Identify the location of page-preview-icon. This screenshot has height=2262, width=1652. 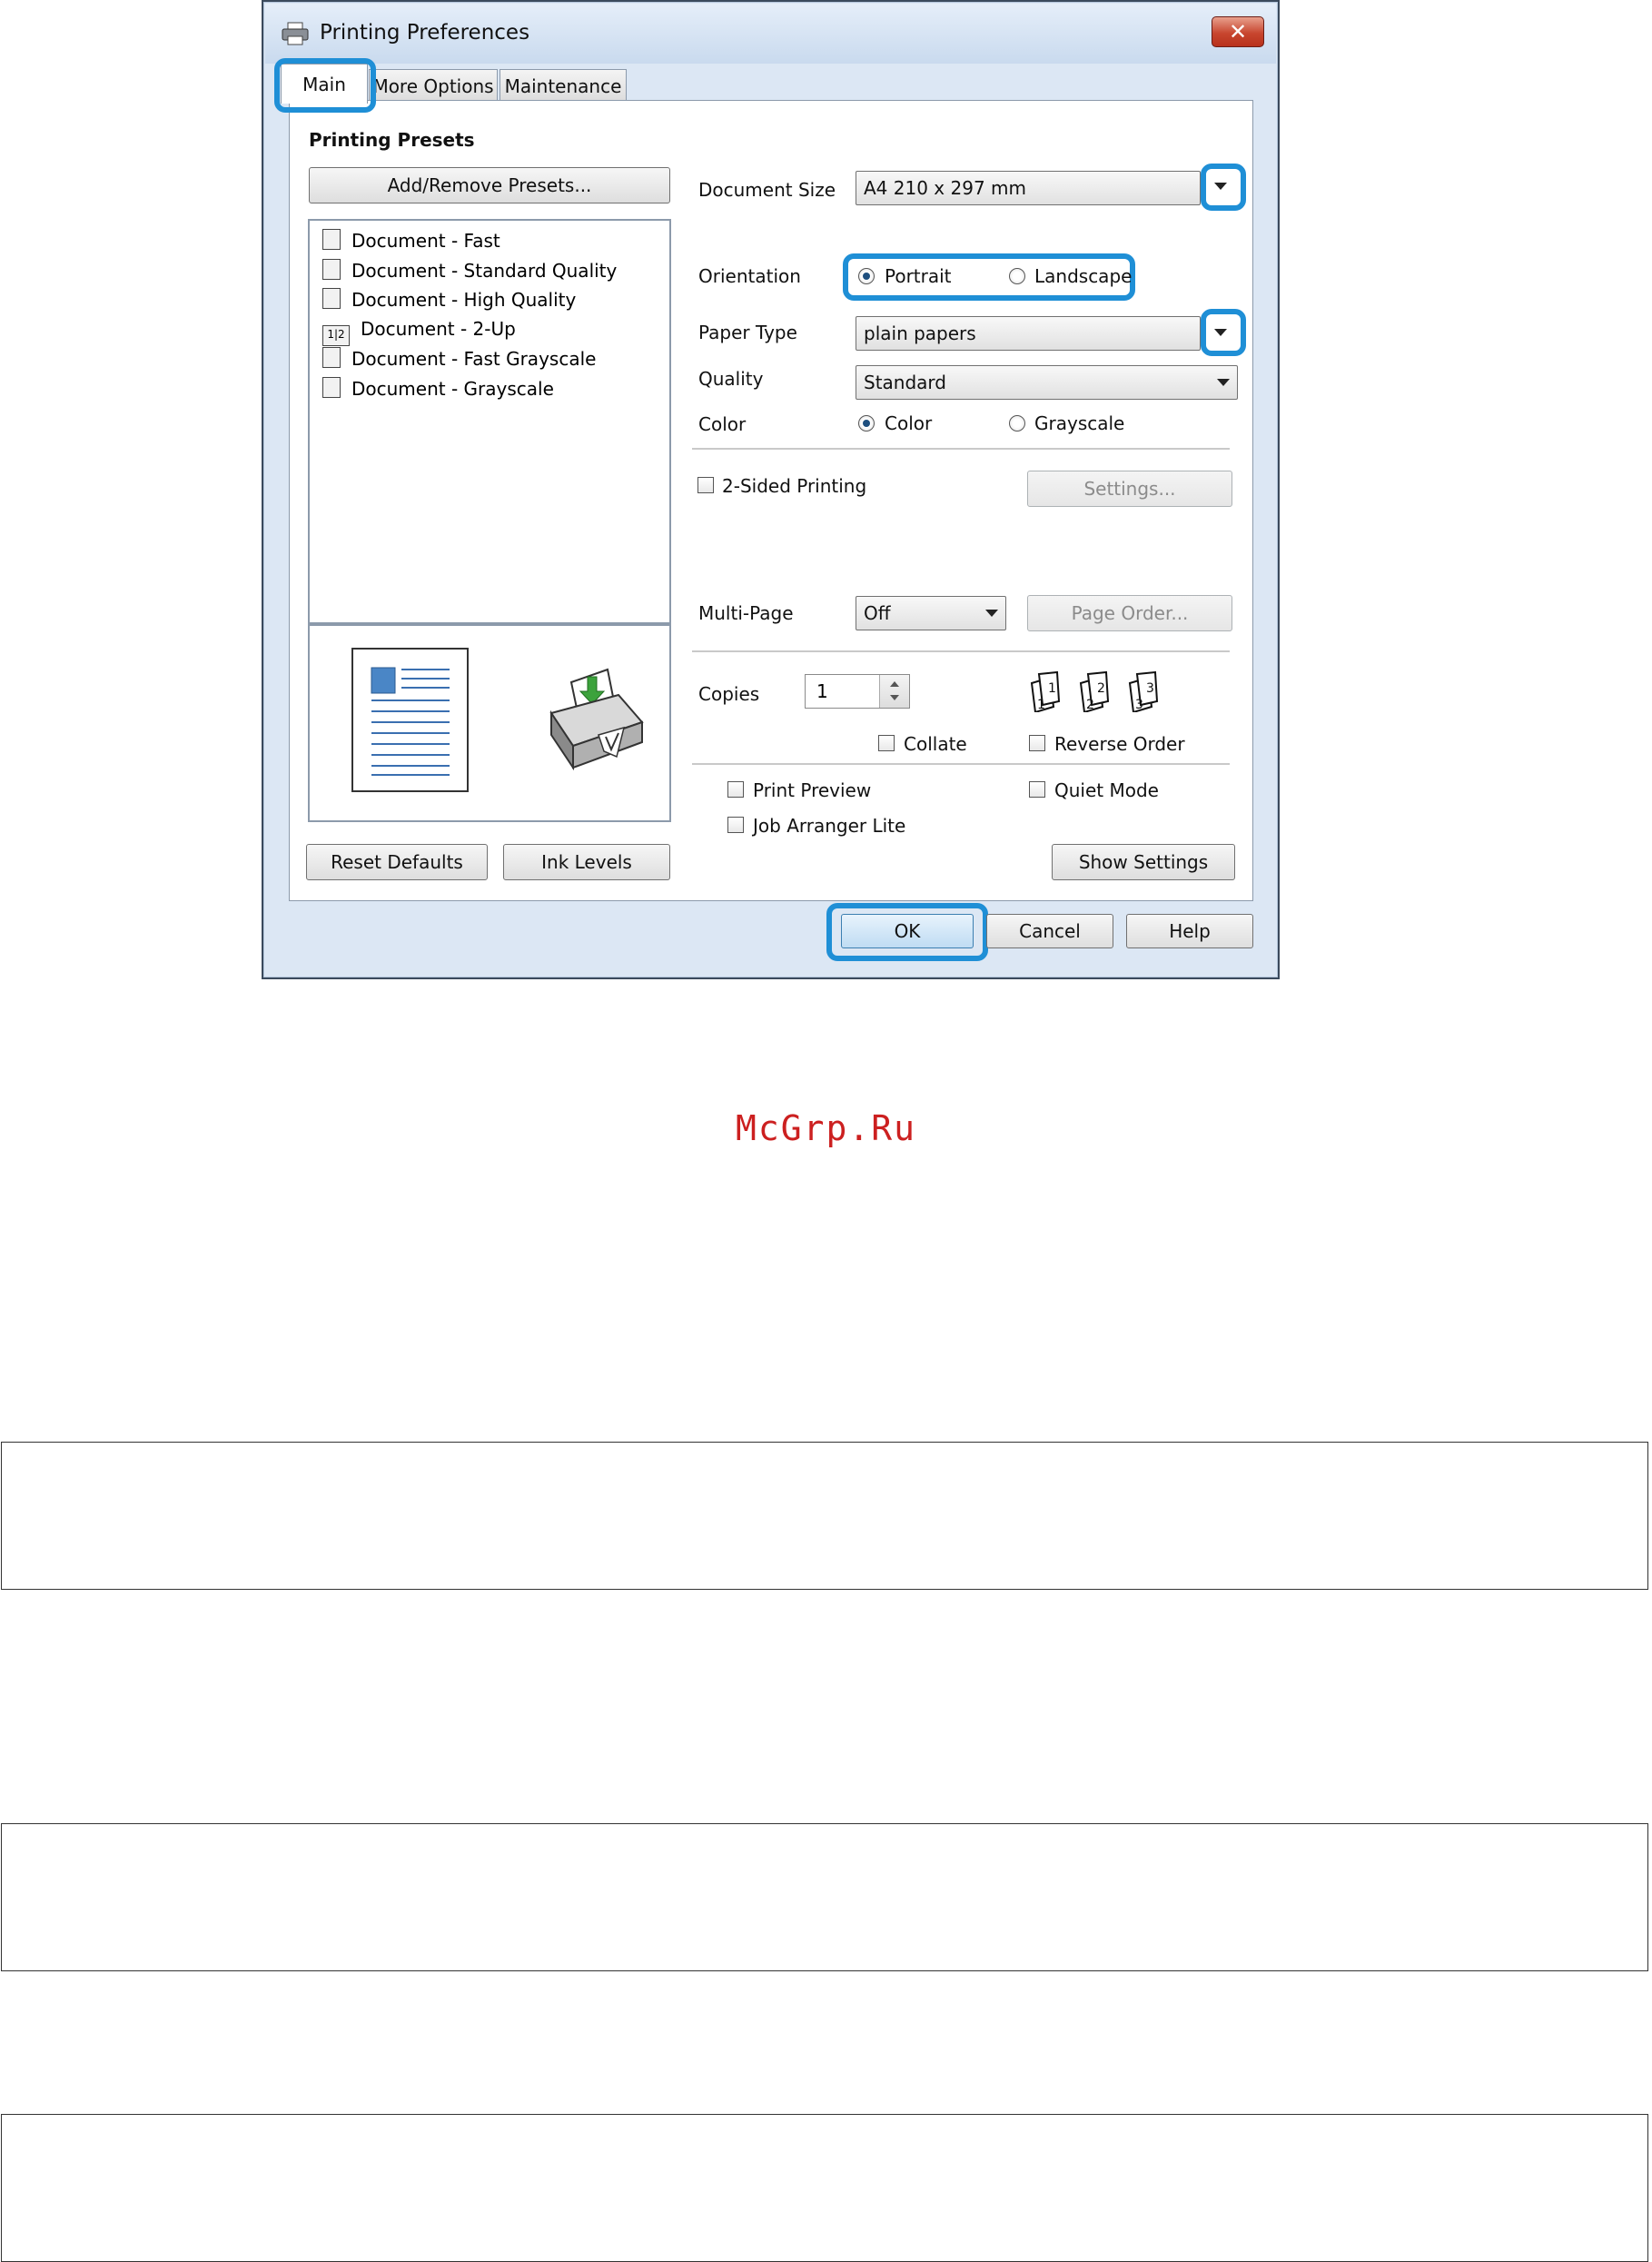
(410, 720).